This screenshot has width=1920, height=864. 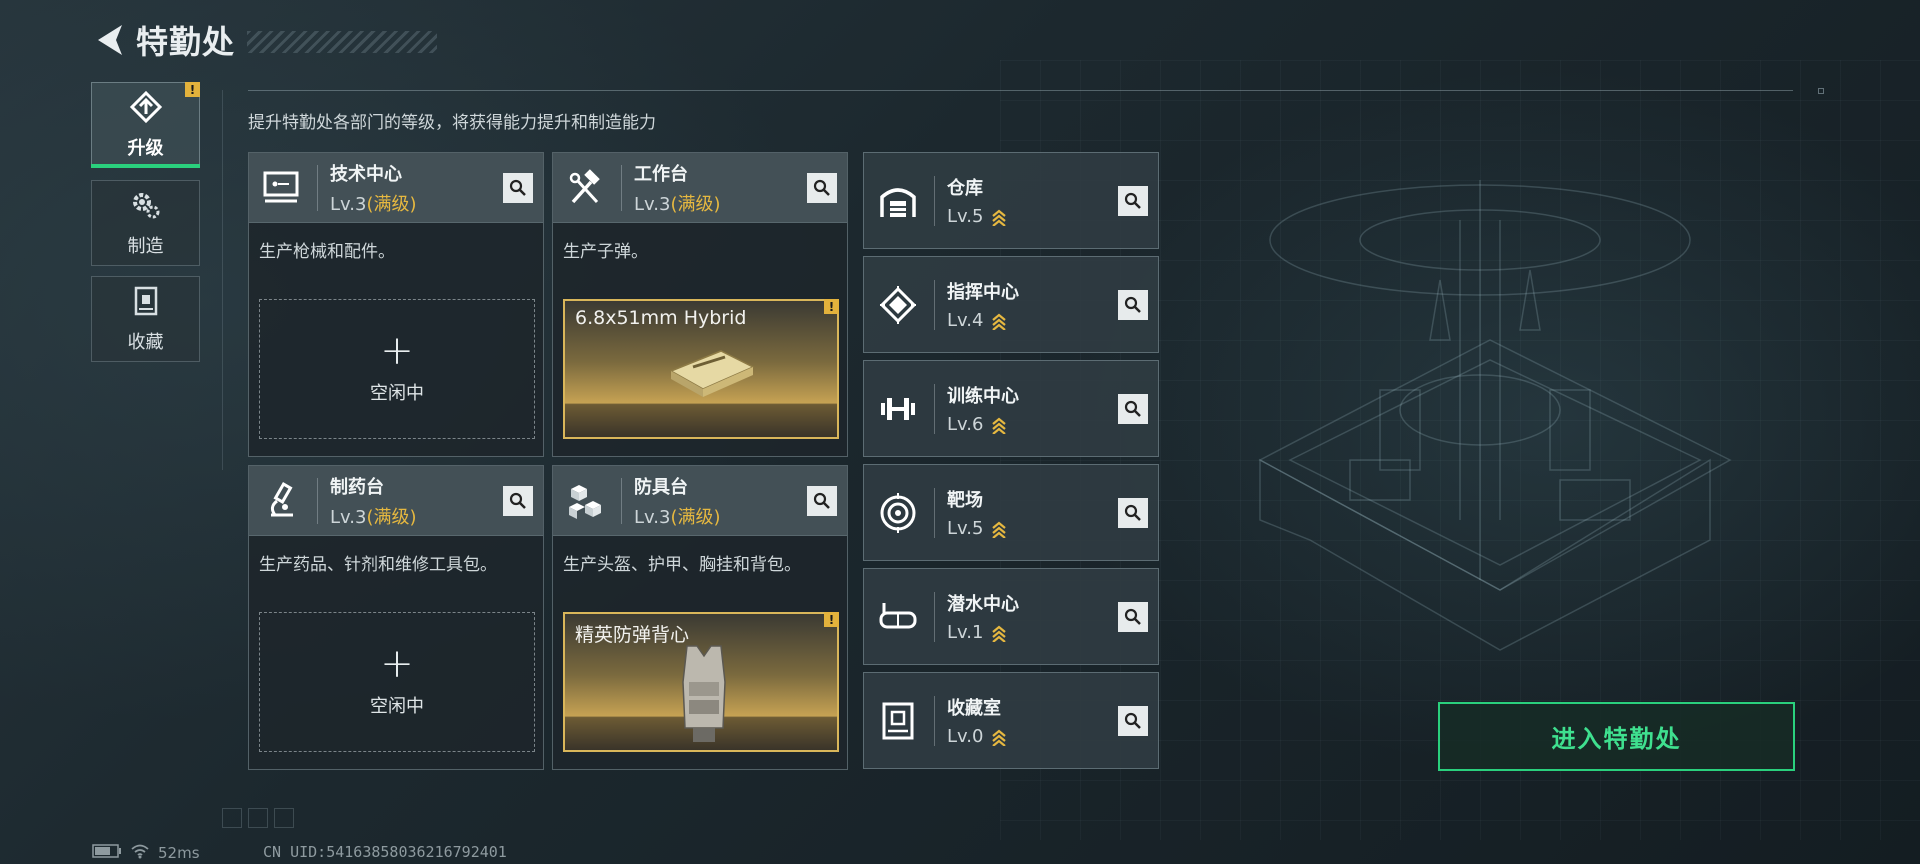 What do you see at coordinates (146, 303) in the screenshot?
I see `collection-icon` at bounding box center [146, 303].